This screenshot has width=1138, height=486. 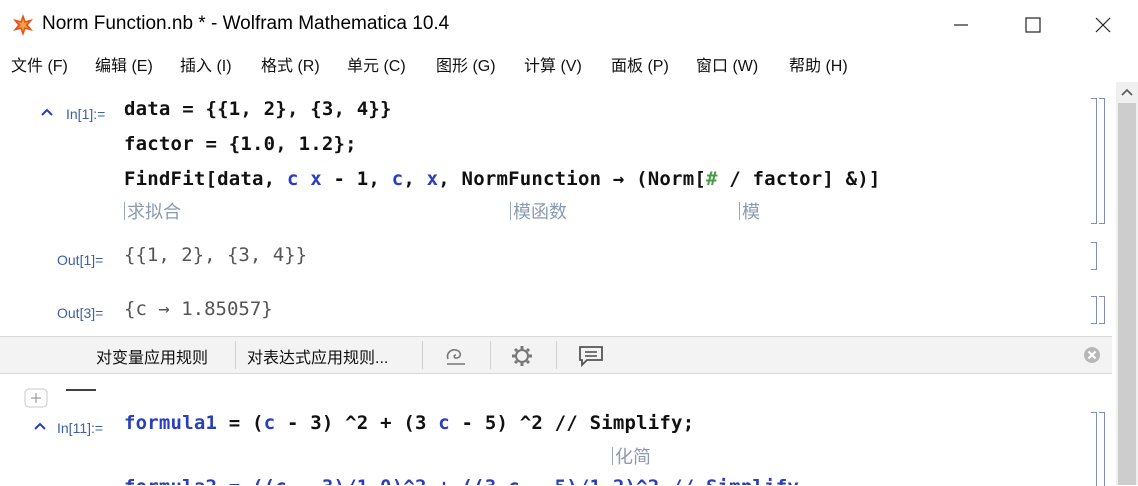 What do you see at coordinates (799, 179) in the screenshot?
I see `code-text: / factor] &)]` at bounding box center [799, 179].